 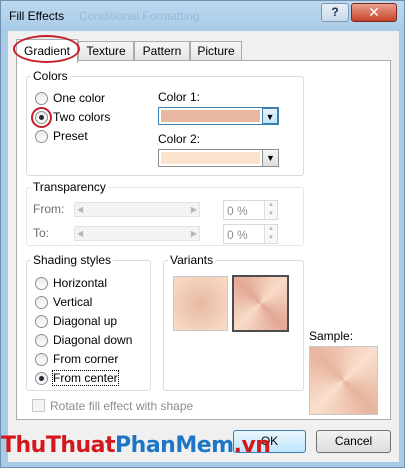 I want to click on close-icon: ✕, so click(x=374, y=12).